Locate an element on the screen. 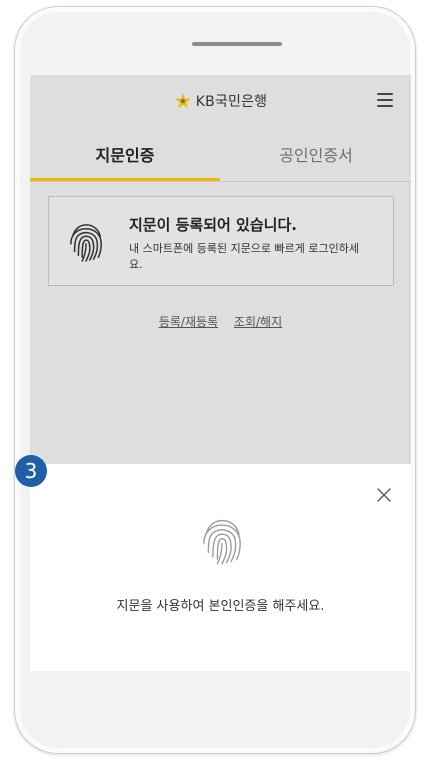  auth-tabs: 지문인증 공인인증서 is located at coordinates (220, 154).